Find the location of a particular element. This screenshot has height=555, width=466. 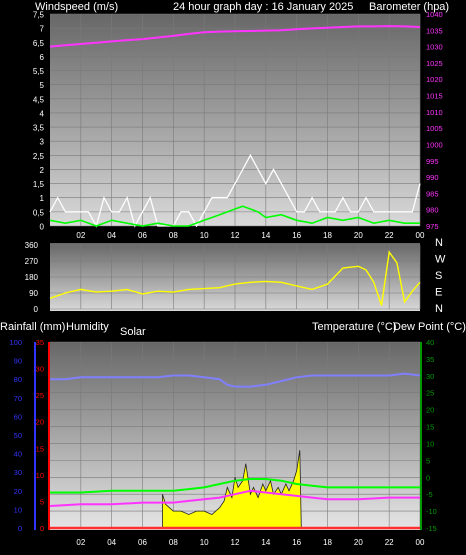

barometer-tick-label: 980 is located at coordinates (432, 210).